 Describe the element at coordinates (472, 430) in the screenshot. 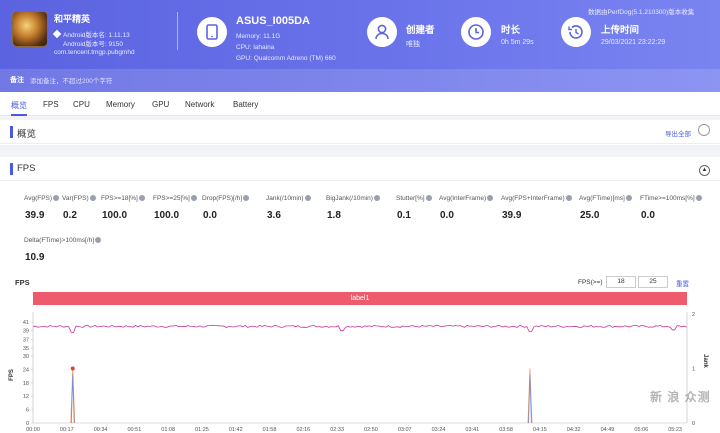

I see `x-tick-label: 03:41` at that location.